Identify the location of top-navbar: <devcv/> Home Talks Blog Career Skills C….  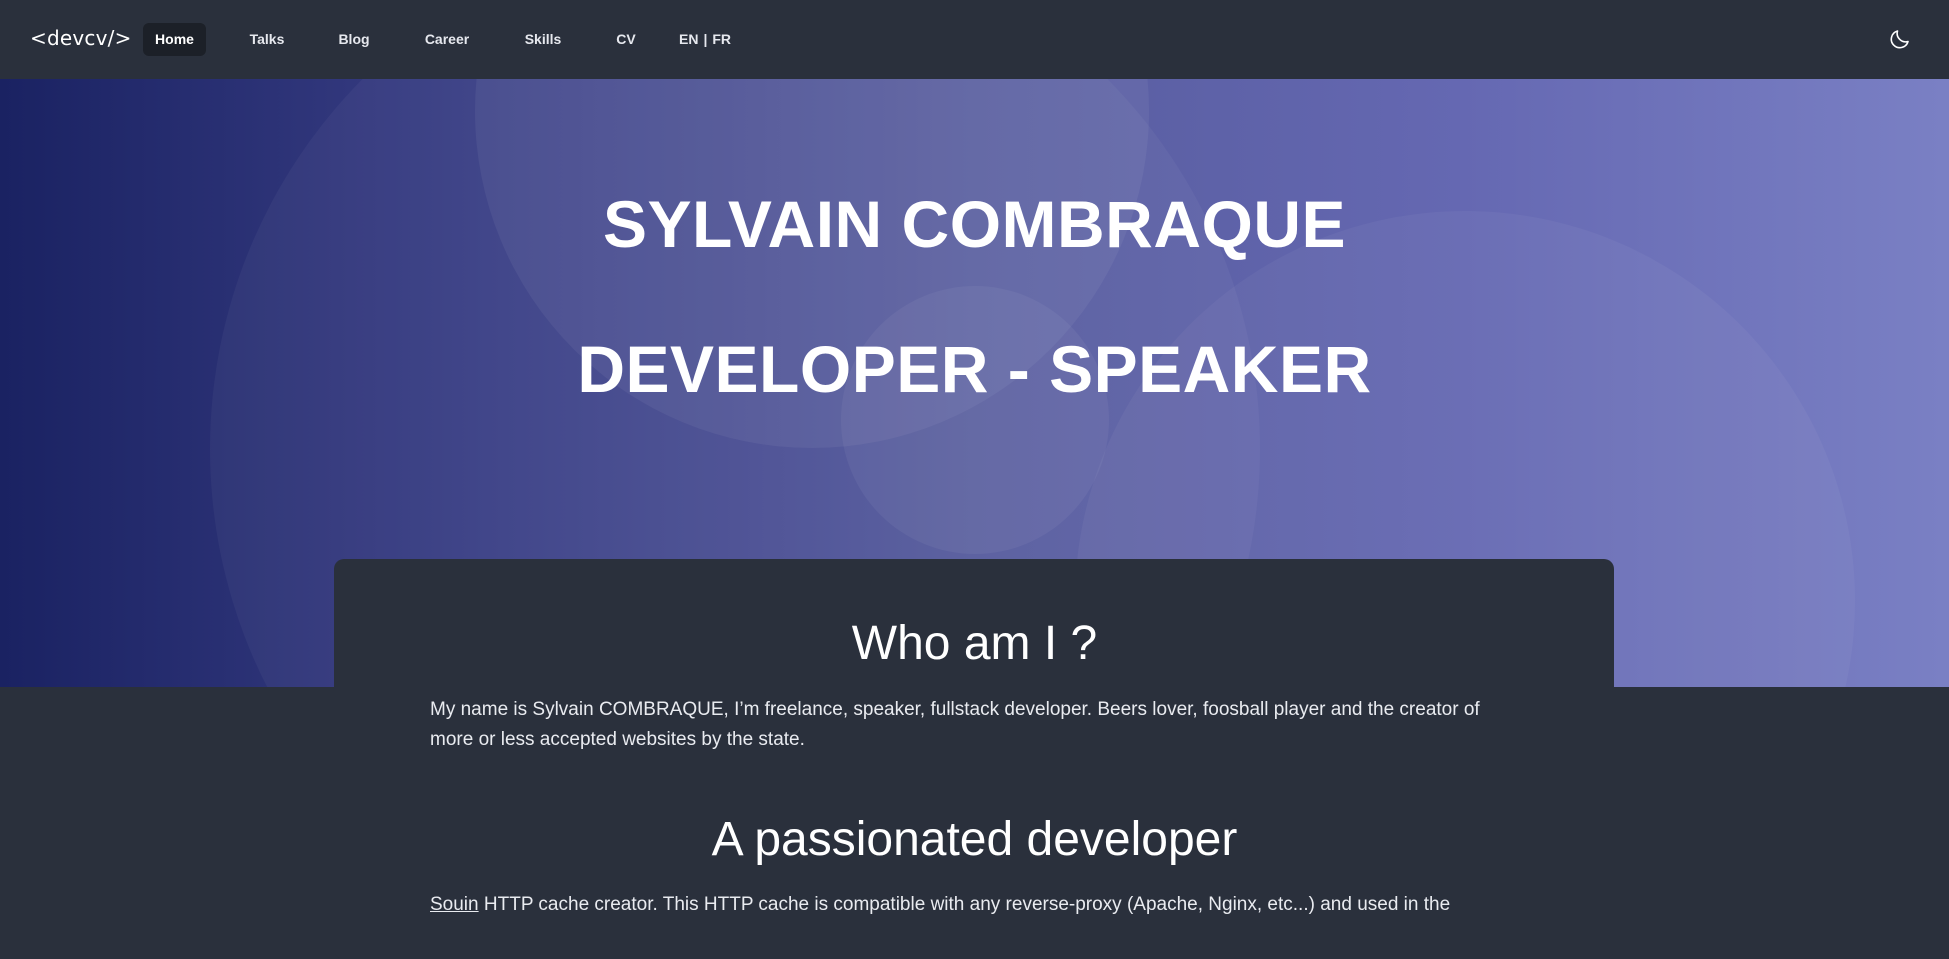
(974, 39).